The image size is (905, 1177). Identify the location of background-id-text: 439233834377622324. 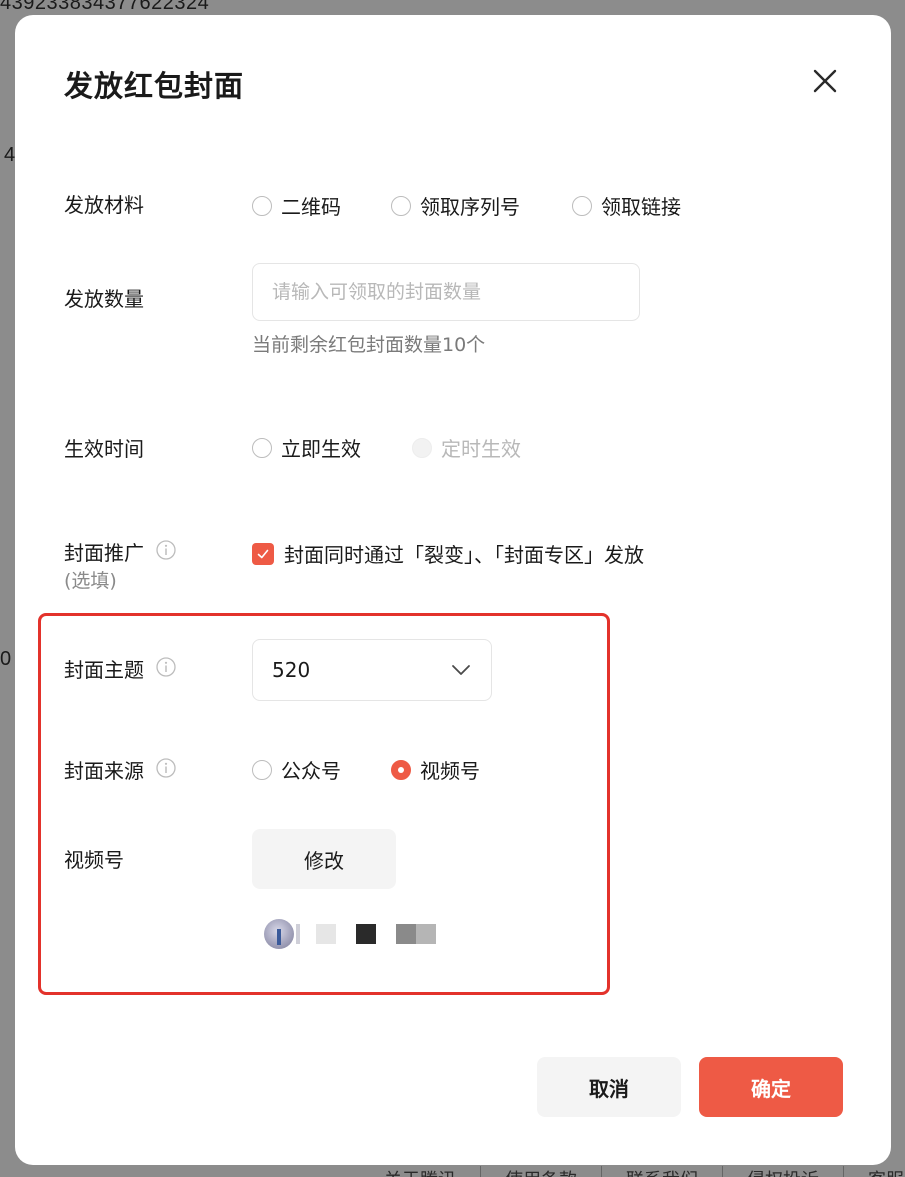
(105, 7).